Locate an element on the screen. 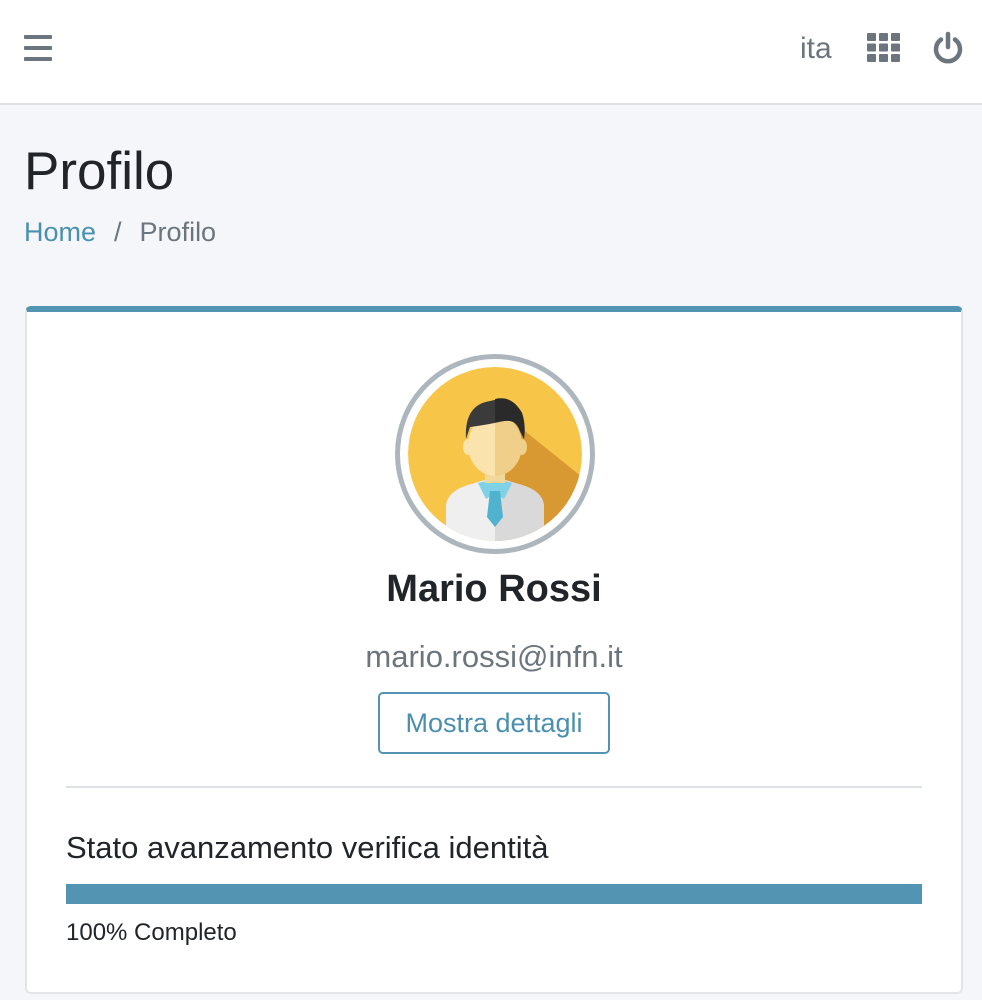 The width and height of the screenshot is (982, 1000). user-avatar-icon is located at coordinates (495, 454).